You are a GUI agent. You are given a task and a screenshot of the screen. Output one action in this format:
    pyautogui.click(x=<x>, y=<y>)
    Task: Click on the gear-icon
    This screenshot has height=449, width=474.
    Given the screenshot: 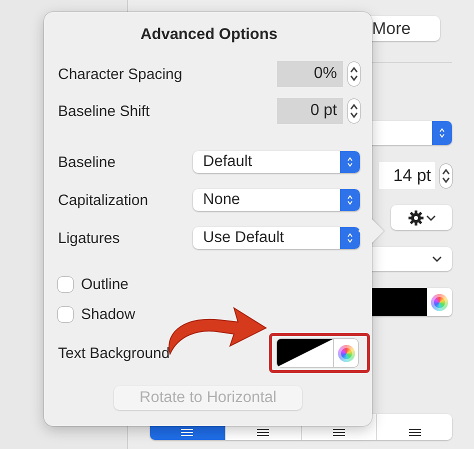 What is the action you would take?
    pyautogui.click(x=416, y=218)
    